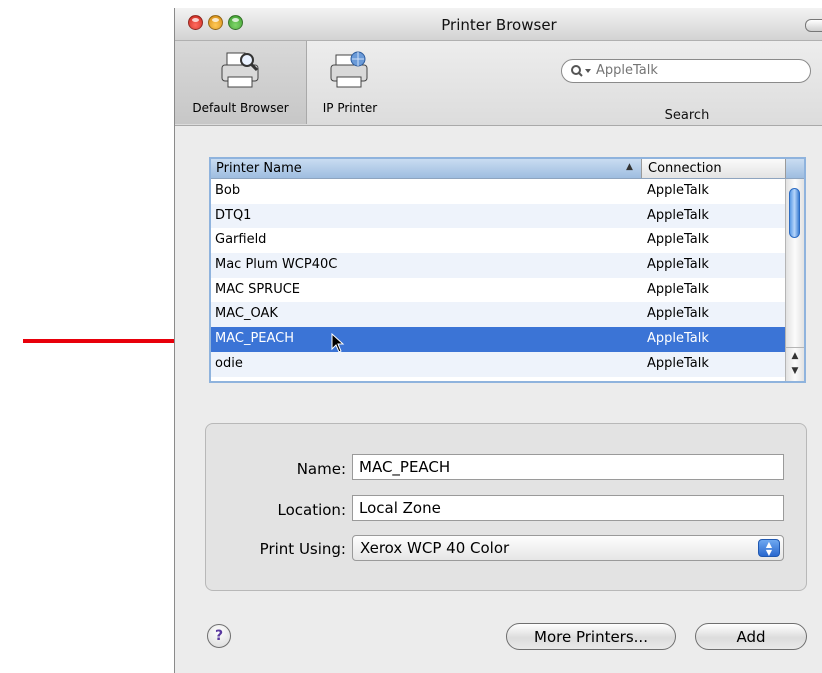 This screenshot has width=822, height=673. Describe the element at coordinates (696, 70) in the screenshot. I see `search-input` at that location.